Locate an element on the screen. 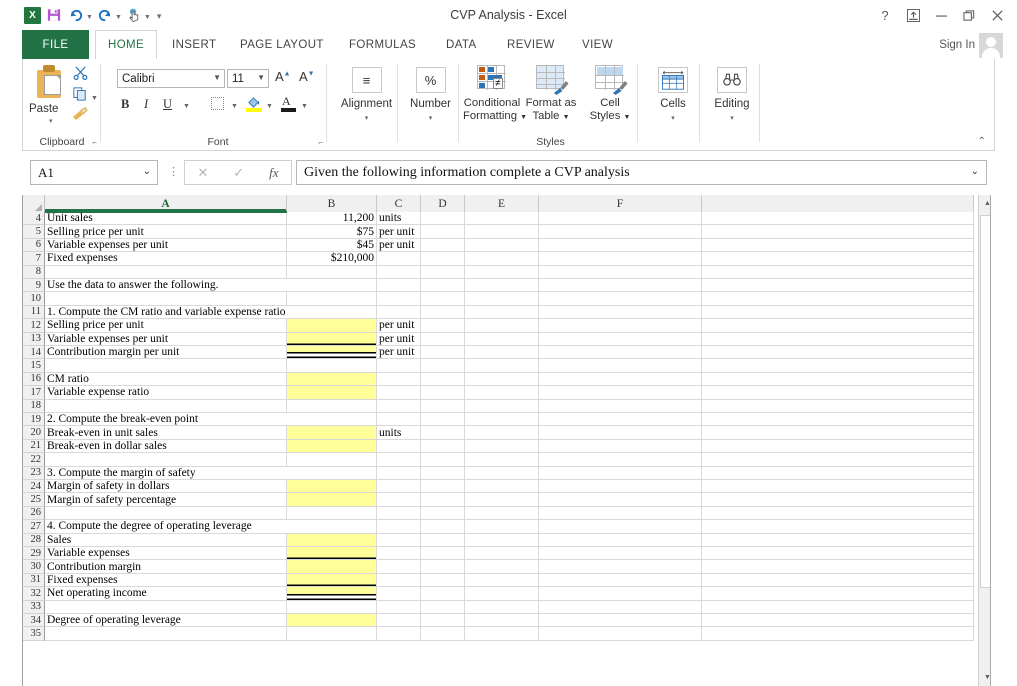 The height and width of the screenshot is (686, 1017). cell-E12 is located at coordinates (502, 326).